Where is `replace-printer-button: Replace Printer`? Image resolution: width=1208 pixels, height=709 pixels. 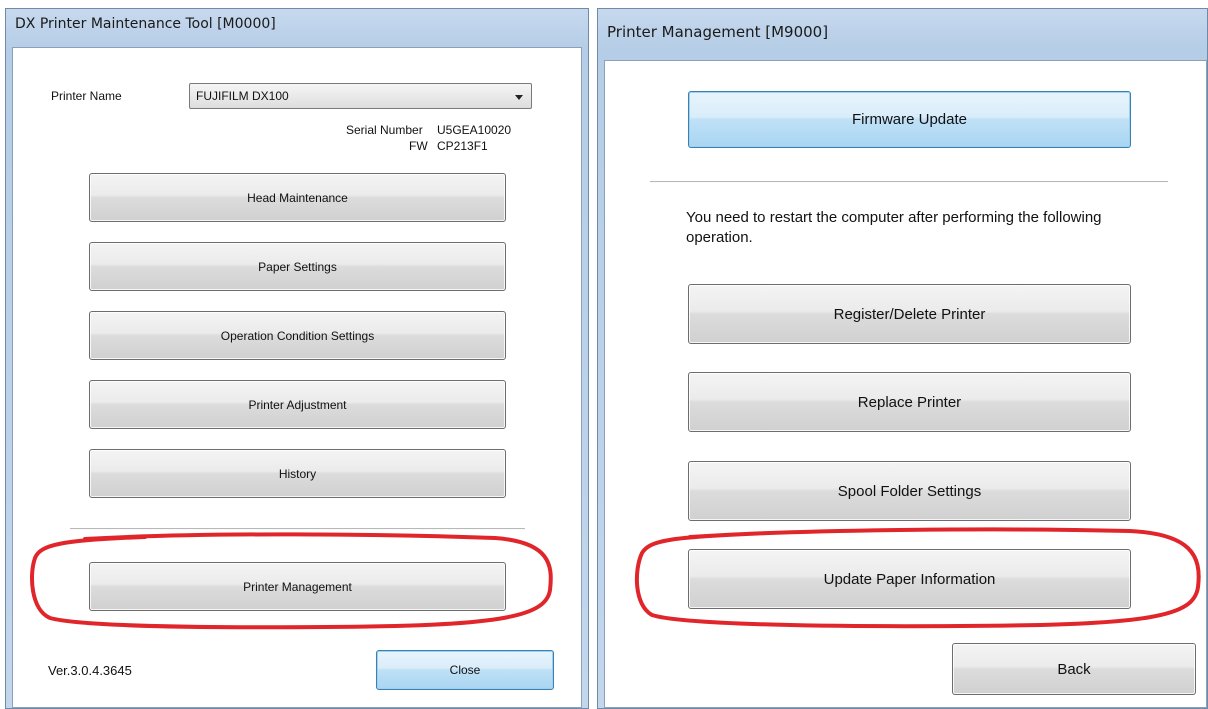
replace-printer-button: Replace Printer is located at coordinates (909, 402).